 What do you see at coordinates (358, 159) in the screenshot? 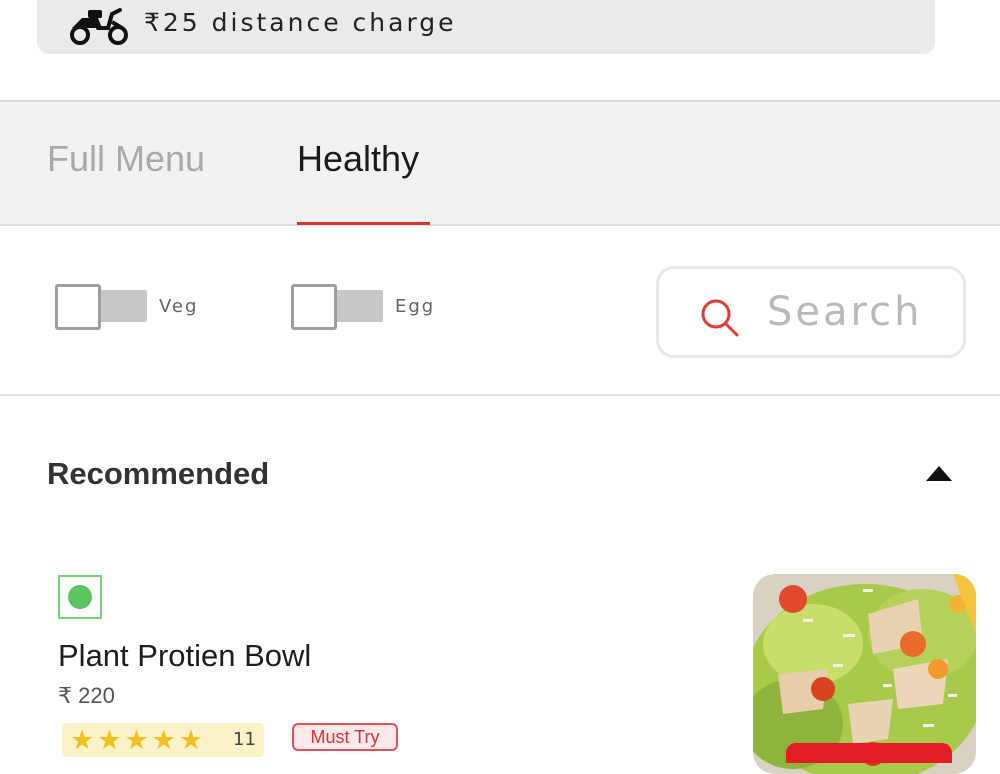
I see `tab-healthy: Healthy` at bounding box center [358, 159].